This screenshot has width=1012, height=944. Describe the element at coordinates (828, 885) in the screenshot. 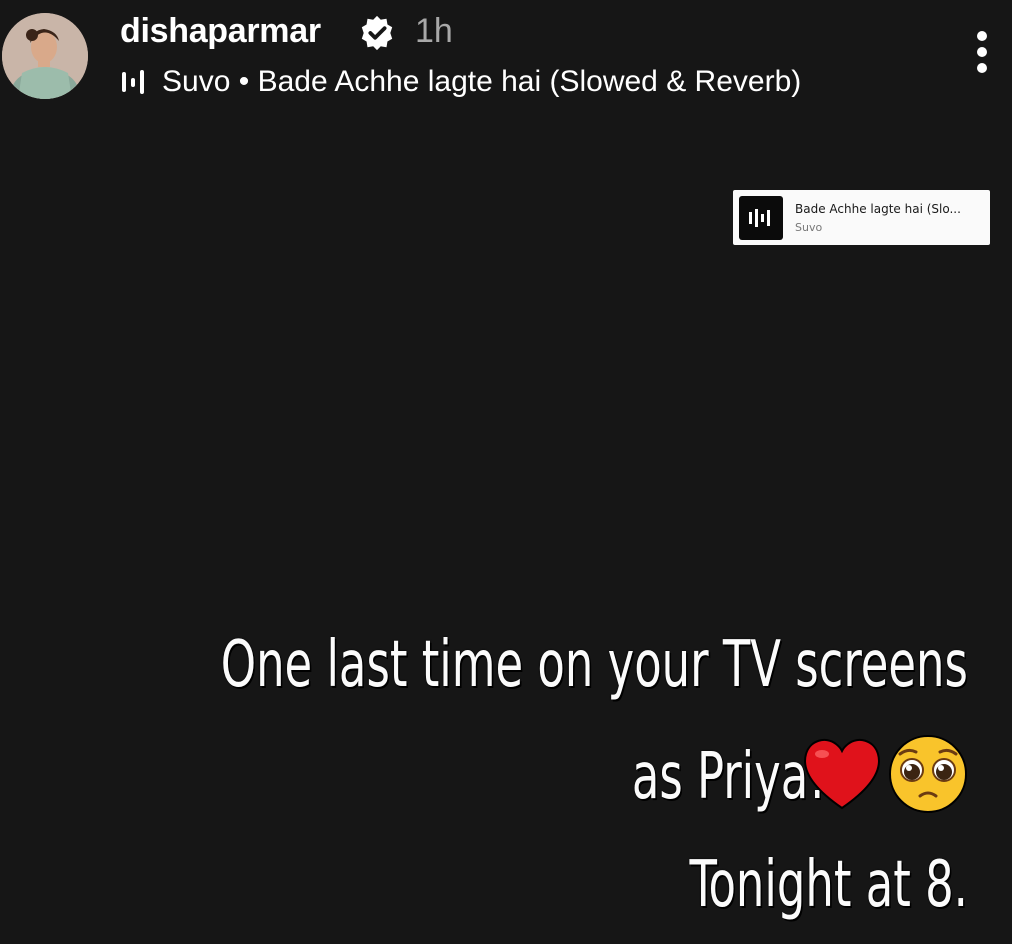

I see `caption-line-3: Tonight at 8.` at that location.